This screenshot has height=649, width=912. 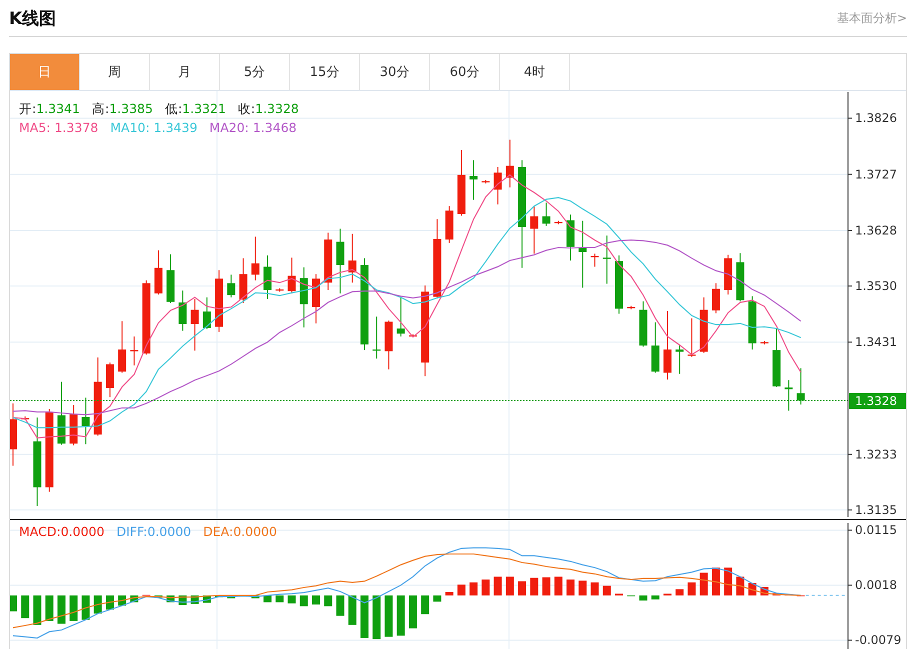 I want to click on series-name: MACD, so click(x=37, y=531).